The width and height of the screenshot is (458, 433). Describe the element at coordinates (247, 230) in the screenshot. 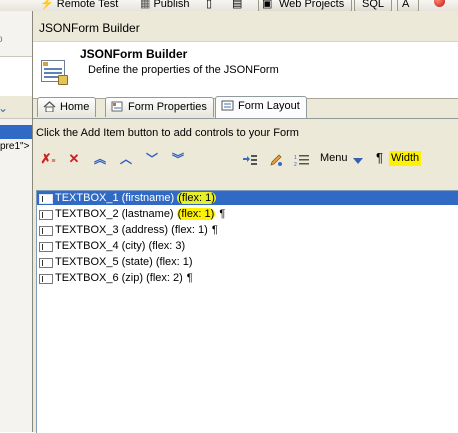

I see `list-item: TEXTBOX_3 (address) (flex: 1) ¶` at that location.